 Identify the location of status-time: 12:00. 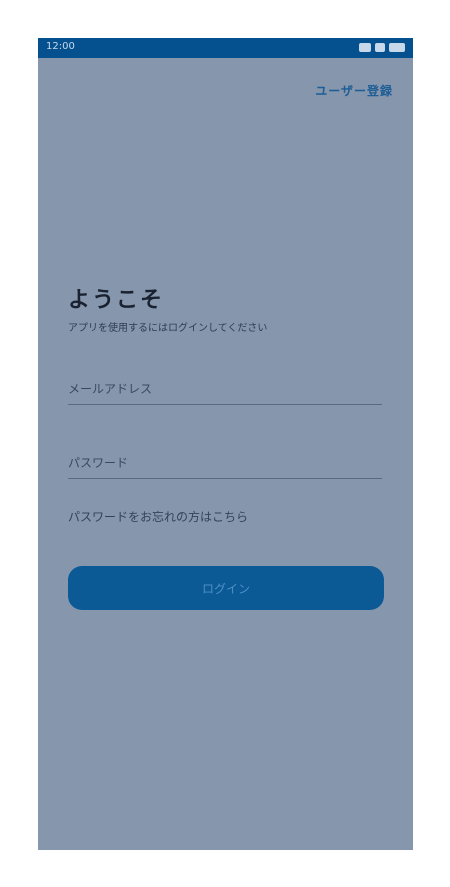
(60, 46).